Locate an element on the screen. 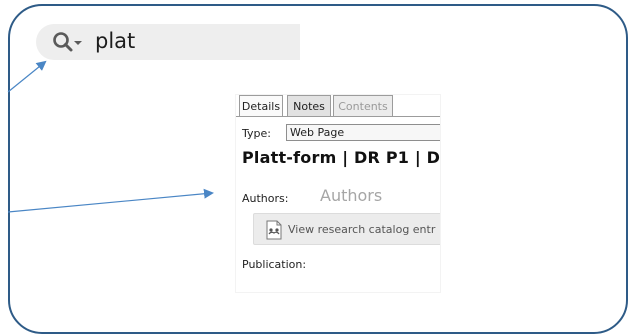 Image resolution: width=634 pixels, height=334 pixels. search-input: plat is located at coordinates (115, 41).